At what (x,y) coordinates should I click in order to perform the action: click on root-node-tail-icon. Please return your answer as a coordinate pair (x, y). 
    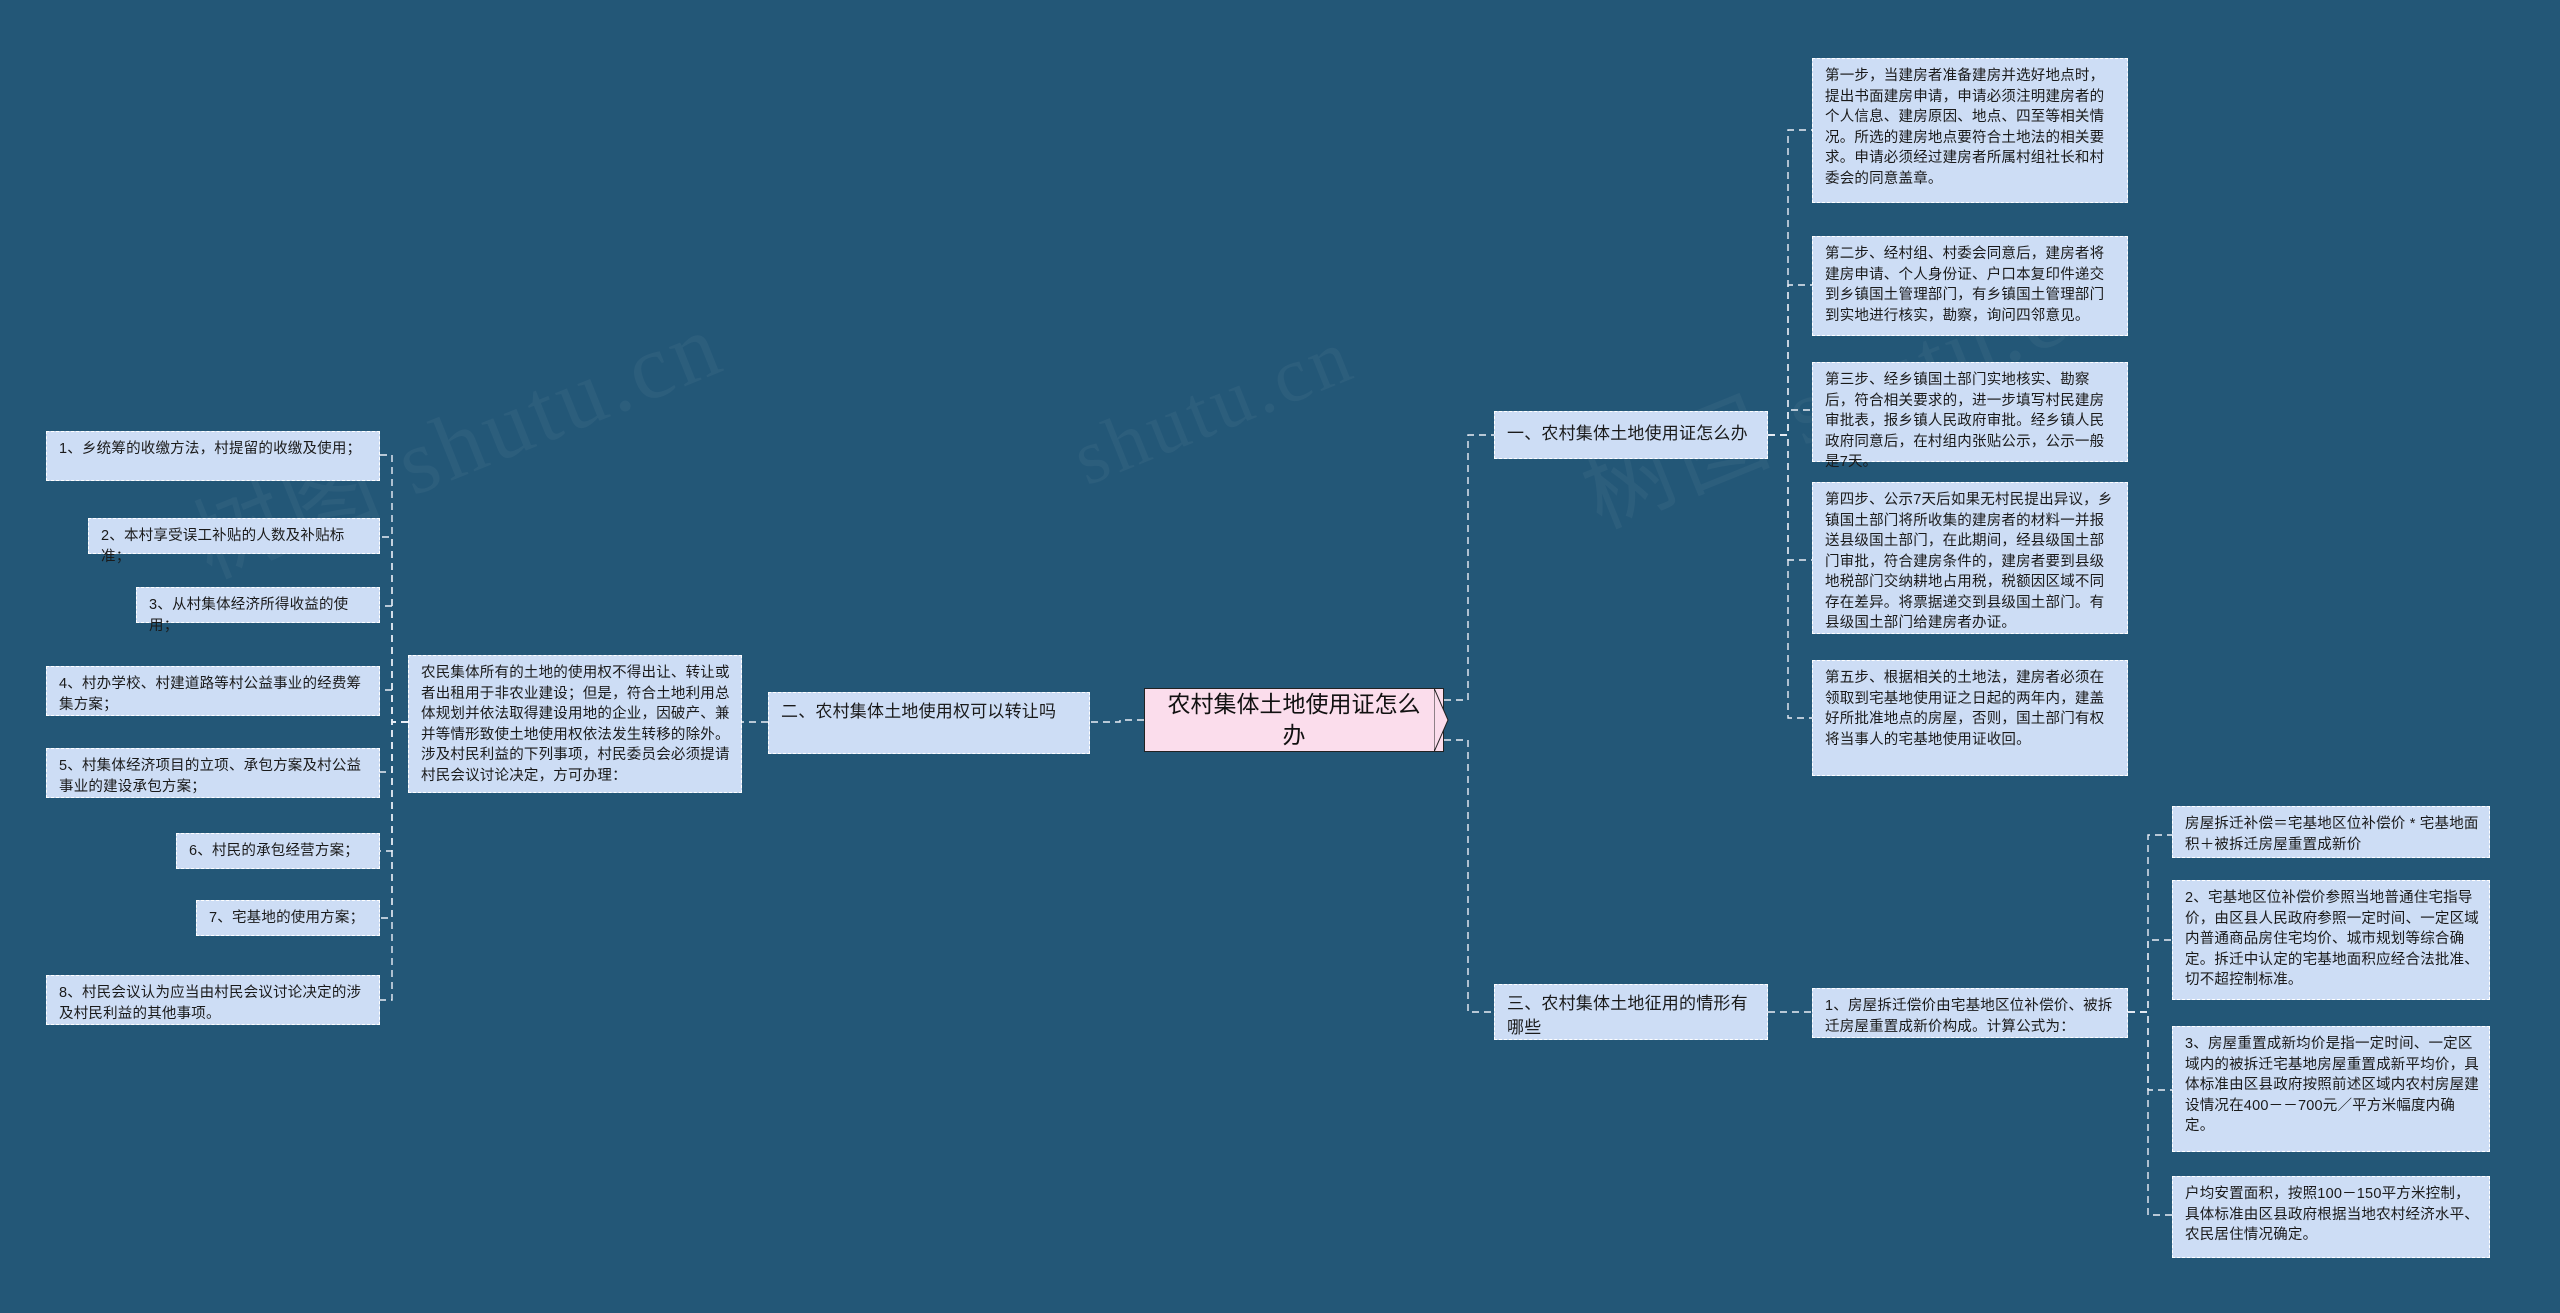
    Looking at the image, I should click on (1441, 720).